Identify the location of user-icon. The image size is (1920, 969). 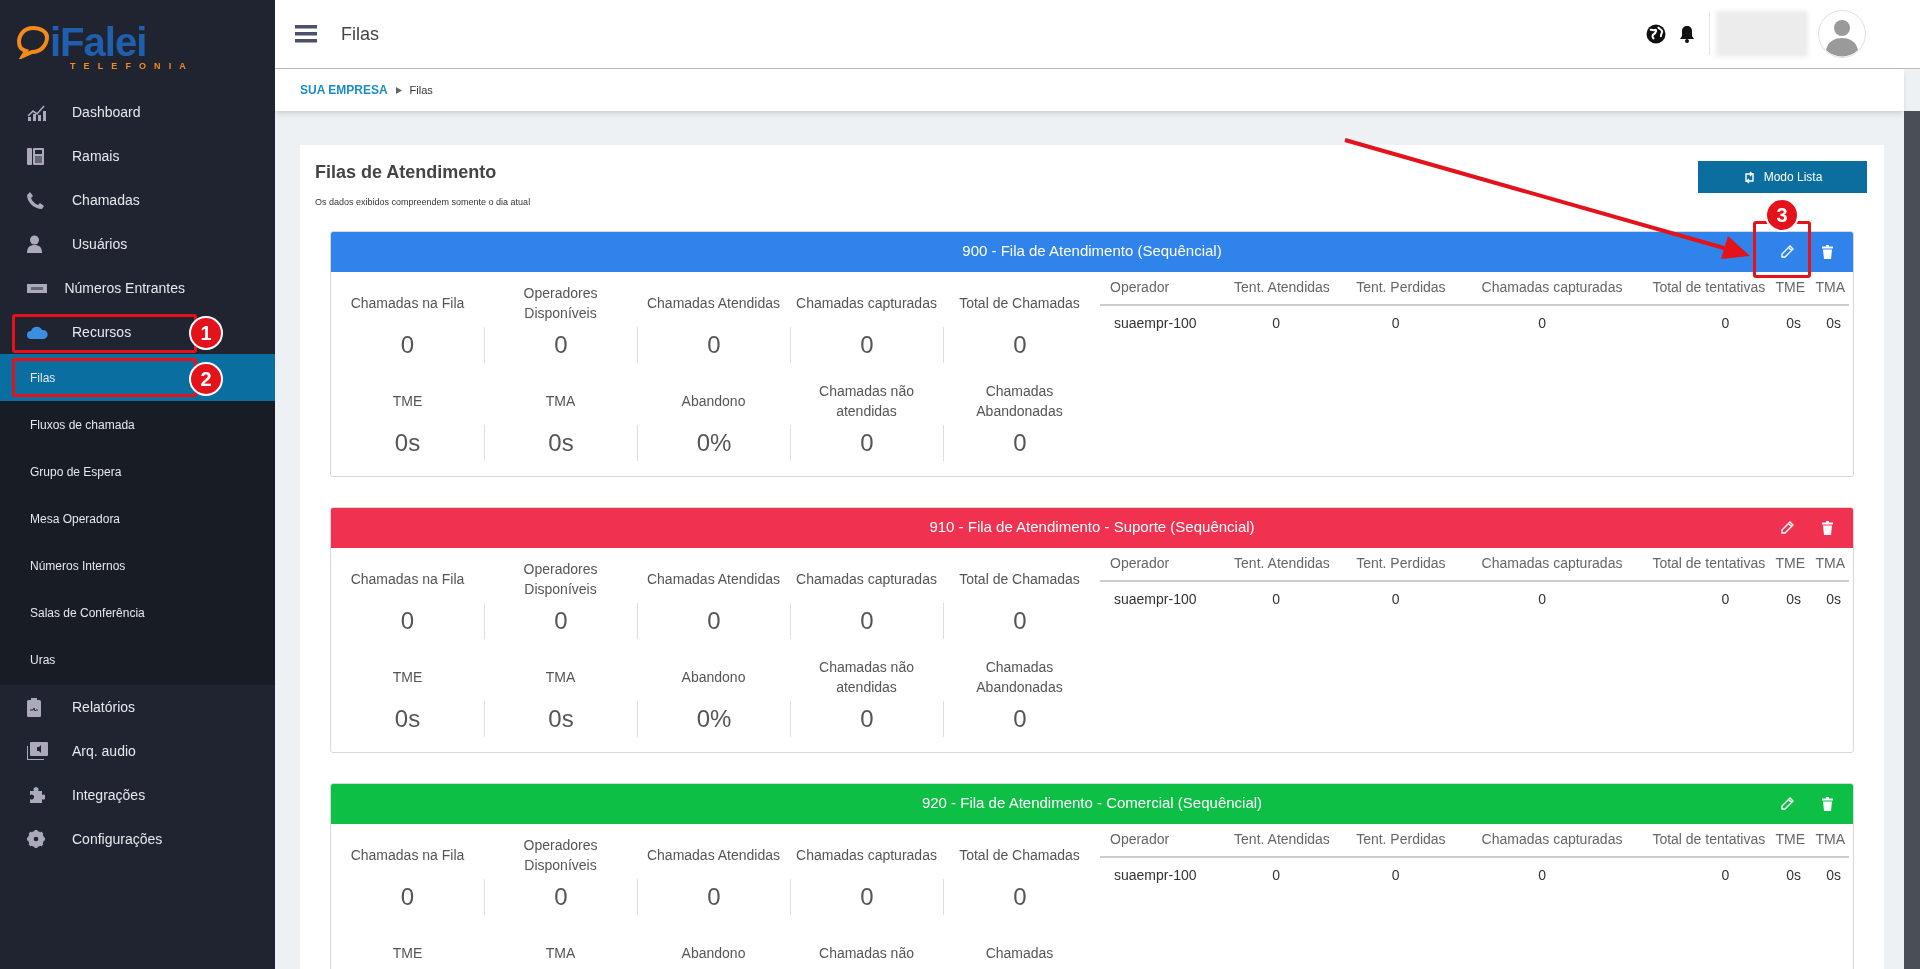
(34, 244).